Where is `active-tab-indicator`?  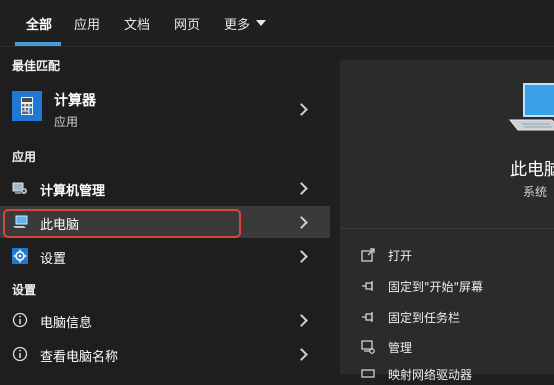
active-tab-indicator is located at coordinates (38, 44).